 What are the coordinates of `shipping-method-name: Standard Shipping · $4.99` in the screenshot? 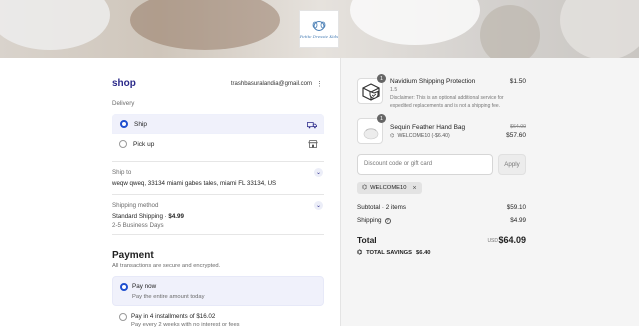 It's located at (148, 216).